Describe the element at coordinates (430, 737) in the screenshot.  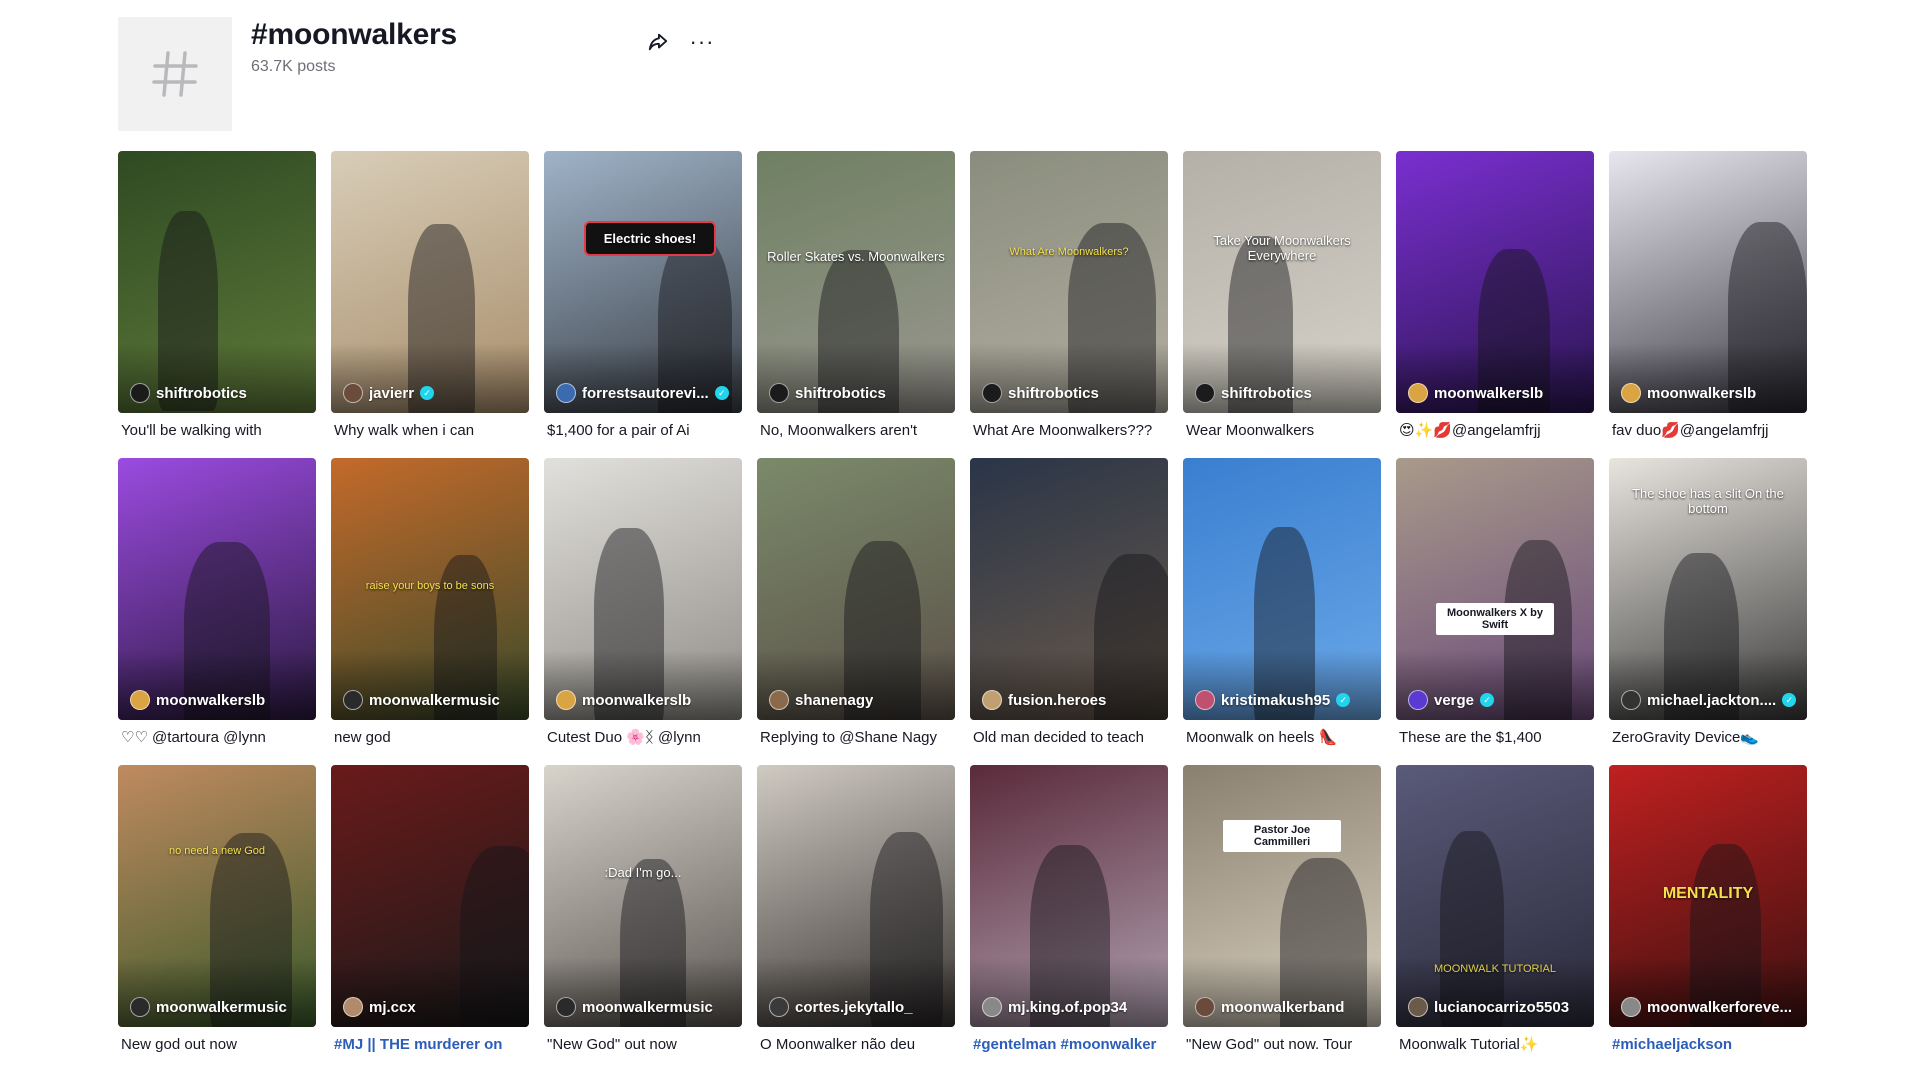
I see `video-caption: new god` at that location.